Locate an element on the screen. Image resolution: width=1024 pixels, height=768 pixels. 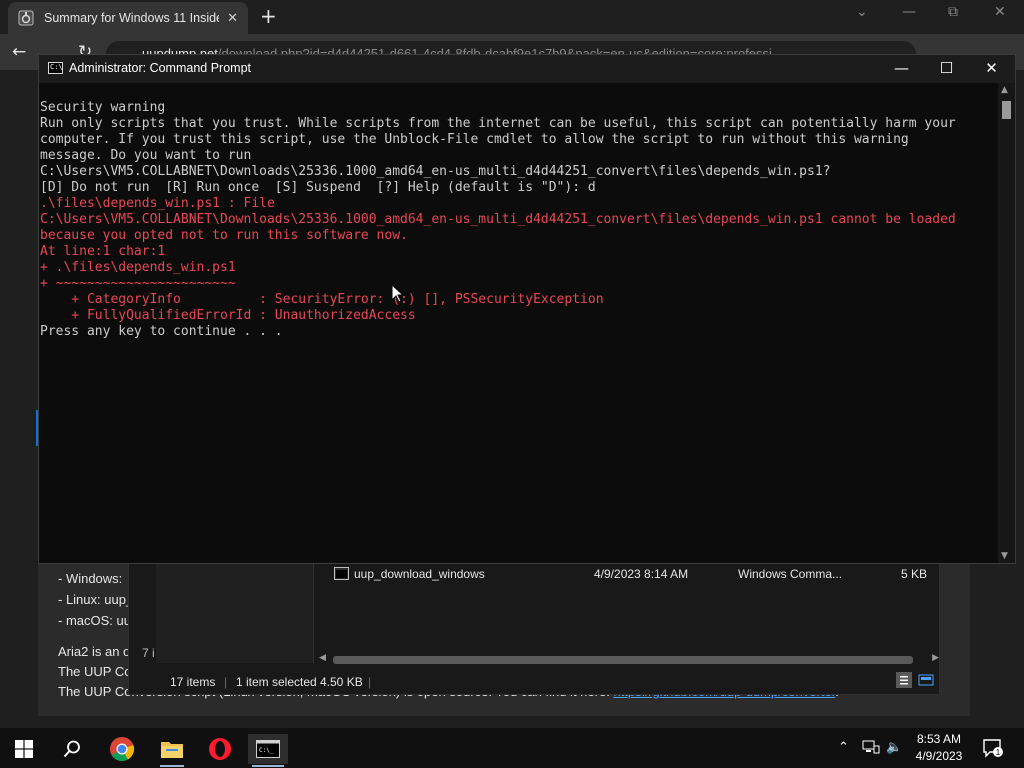
show-hidden-icons-chevron-icon: ⌃ is located at coordinates (843, 747).